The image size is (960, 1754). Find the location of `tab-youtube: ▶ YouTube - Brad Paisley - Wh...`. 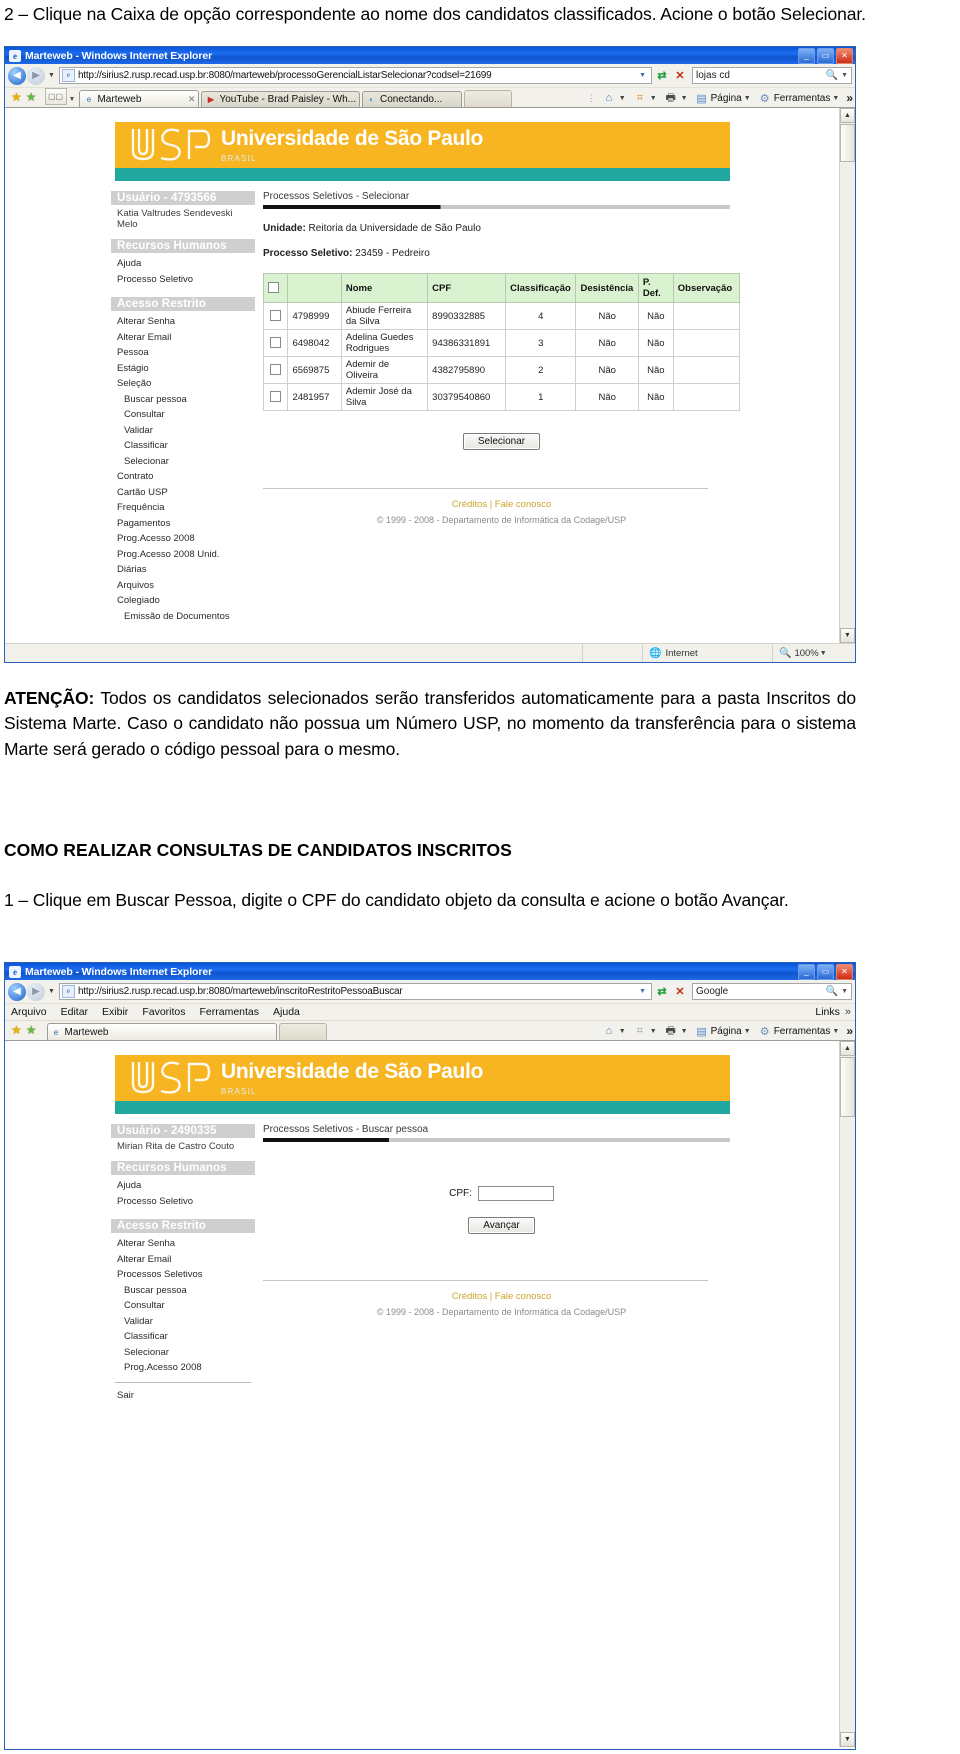

tab-youtube: ▶ YouTube - Brad Paisley - Wh... is located at coordinates (281, 99).